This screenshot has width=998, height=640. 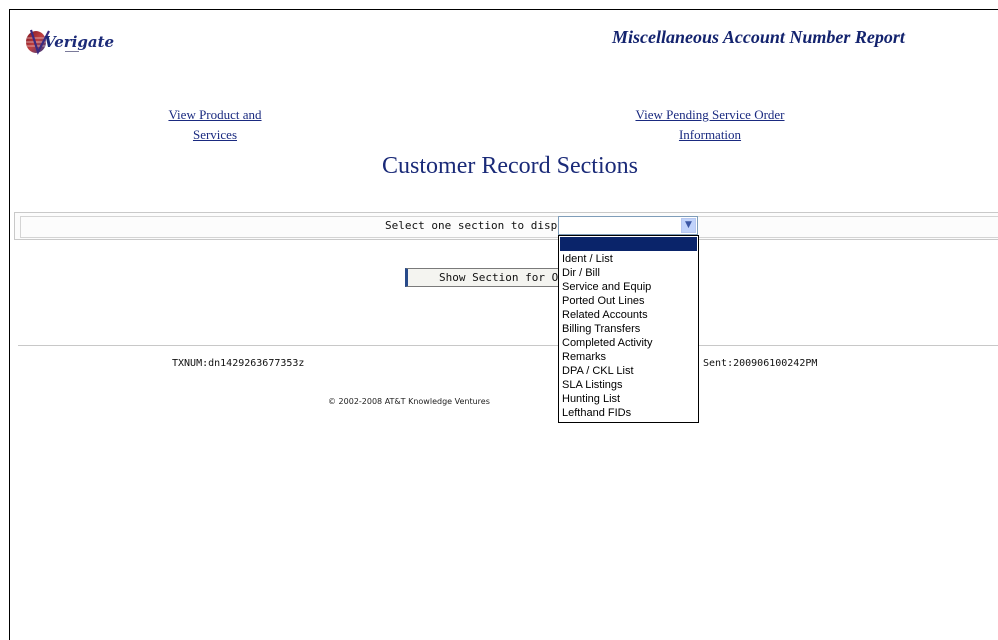 I want to click on copyright-text: © 2002-2008 AT&T Knowledge Ventures, so click(x=409, y=401).